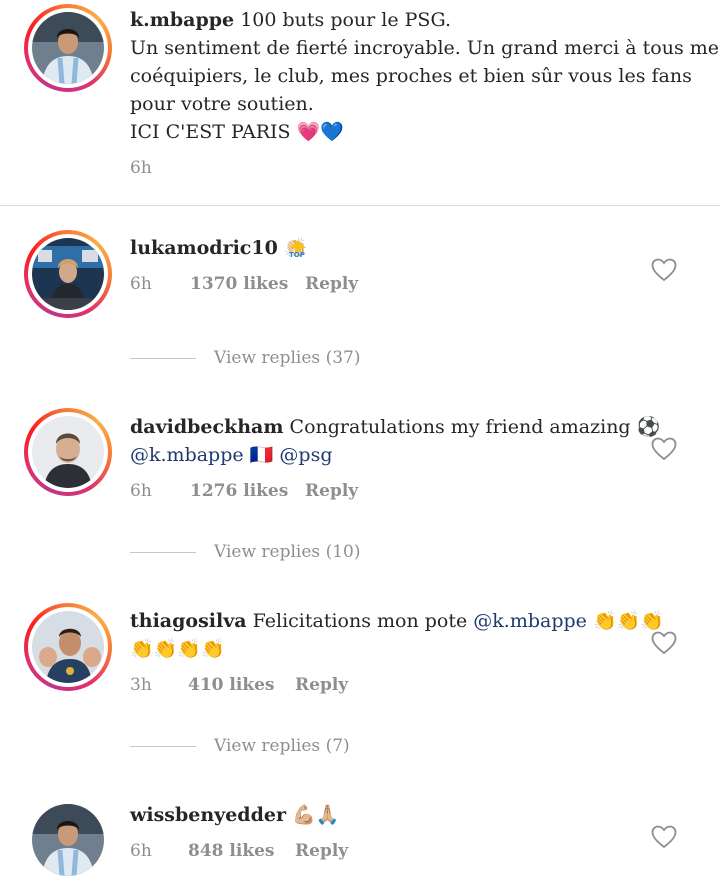  I want to click on comment-username: davidbeckham, so click(206, 427).